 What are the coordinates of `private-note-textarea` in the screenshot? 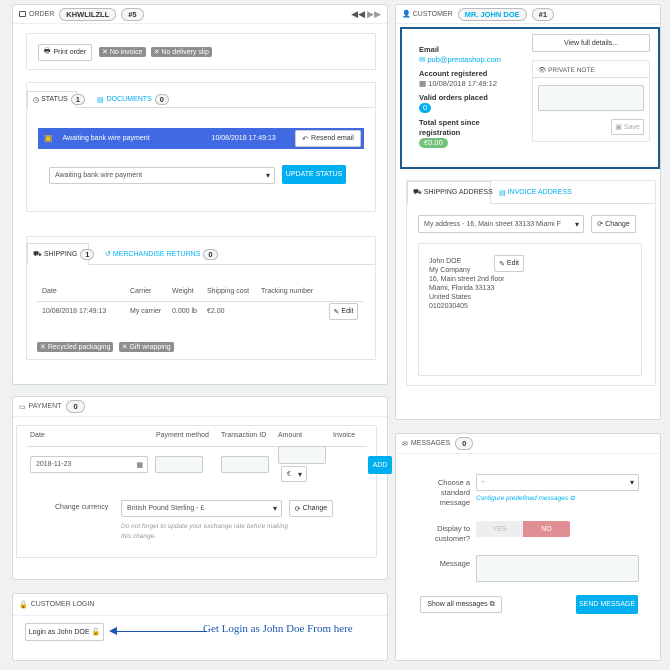 It's located at (591, 98).